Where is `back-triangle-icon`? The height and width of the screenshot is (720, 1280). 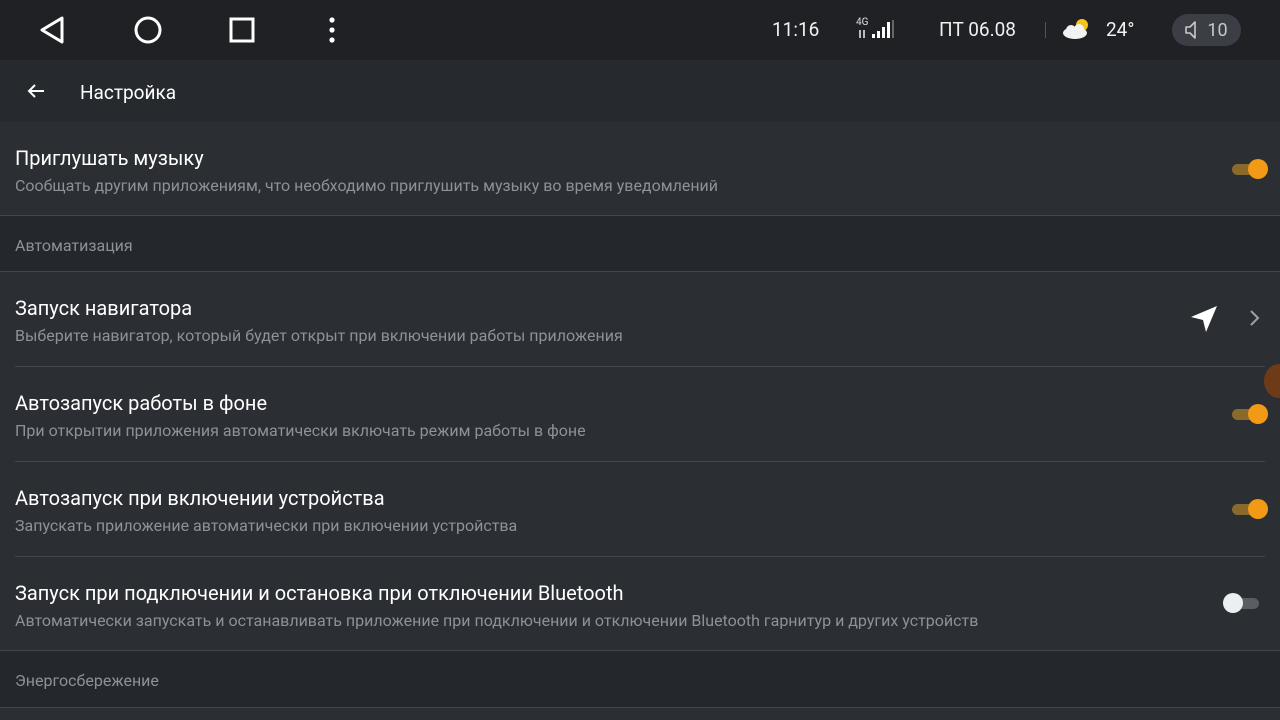 back-triangle-icon is located at coordinates (52, 30).